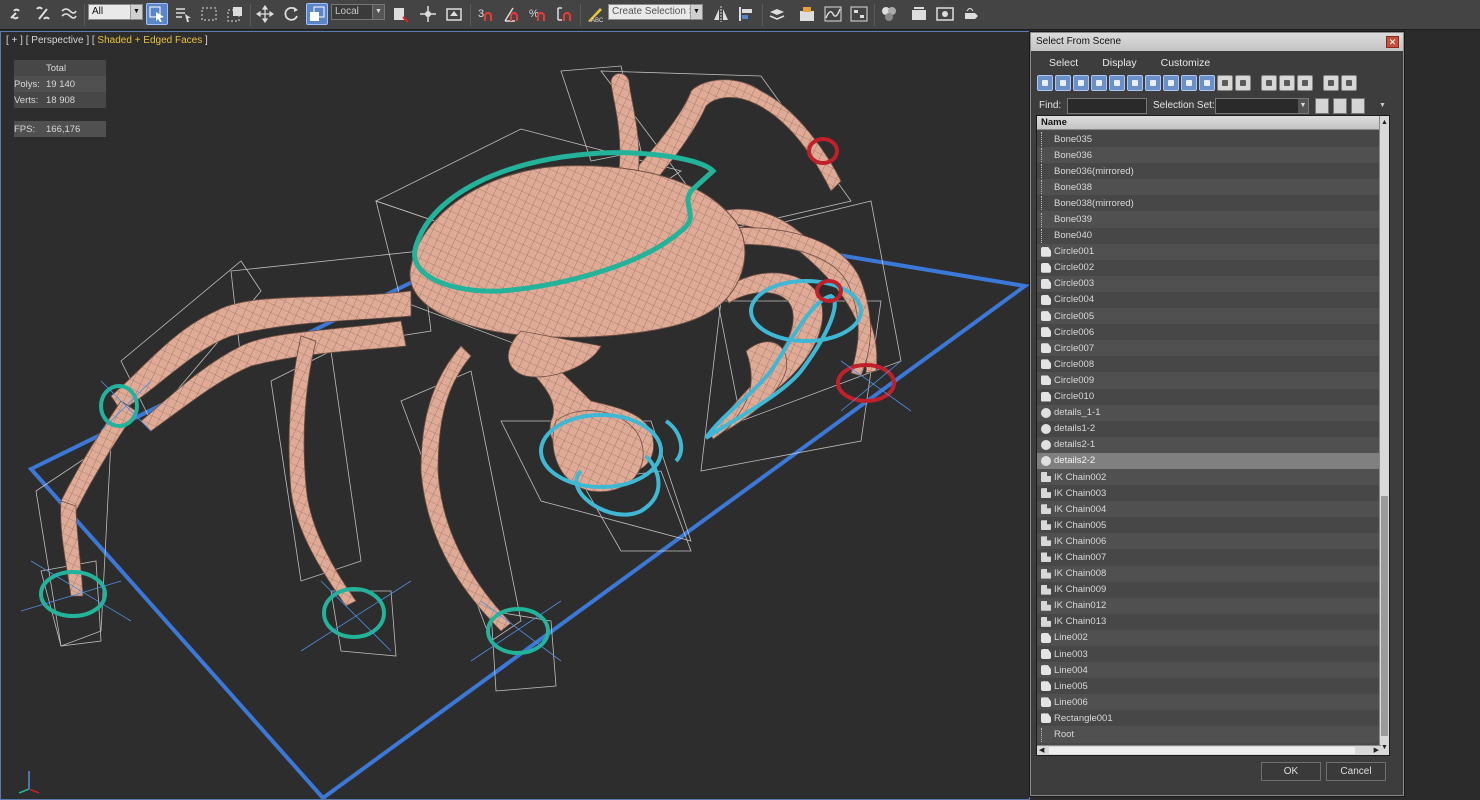 The image size is (1480, 800). Describe the element at coordinates (1209, 348) in the screenshot. I see `list-item: Circle007` at that location.